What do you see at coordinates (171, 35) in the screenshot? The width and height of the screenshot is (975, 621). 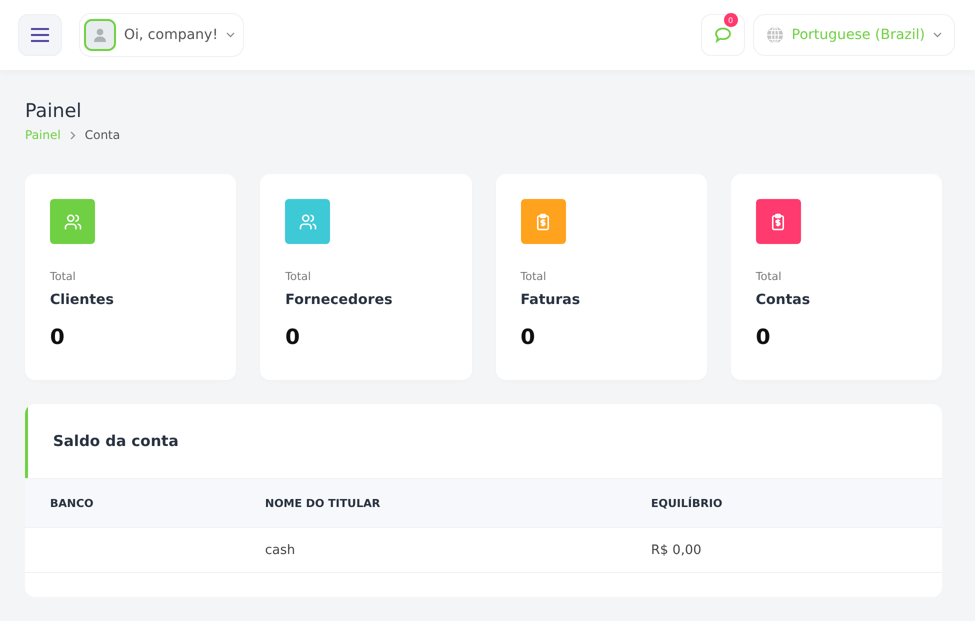 I see `greeting-text: Oi, company!` at bounding box center [171, 35].